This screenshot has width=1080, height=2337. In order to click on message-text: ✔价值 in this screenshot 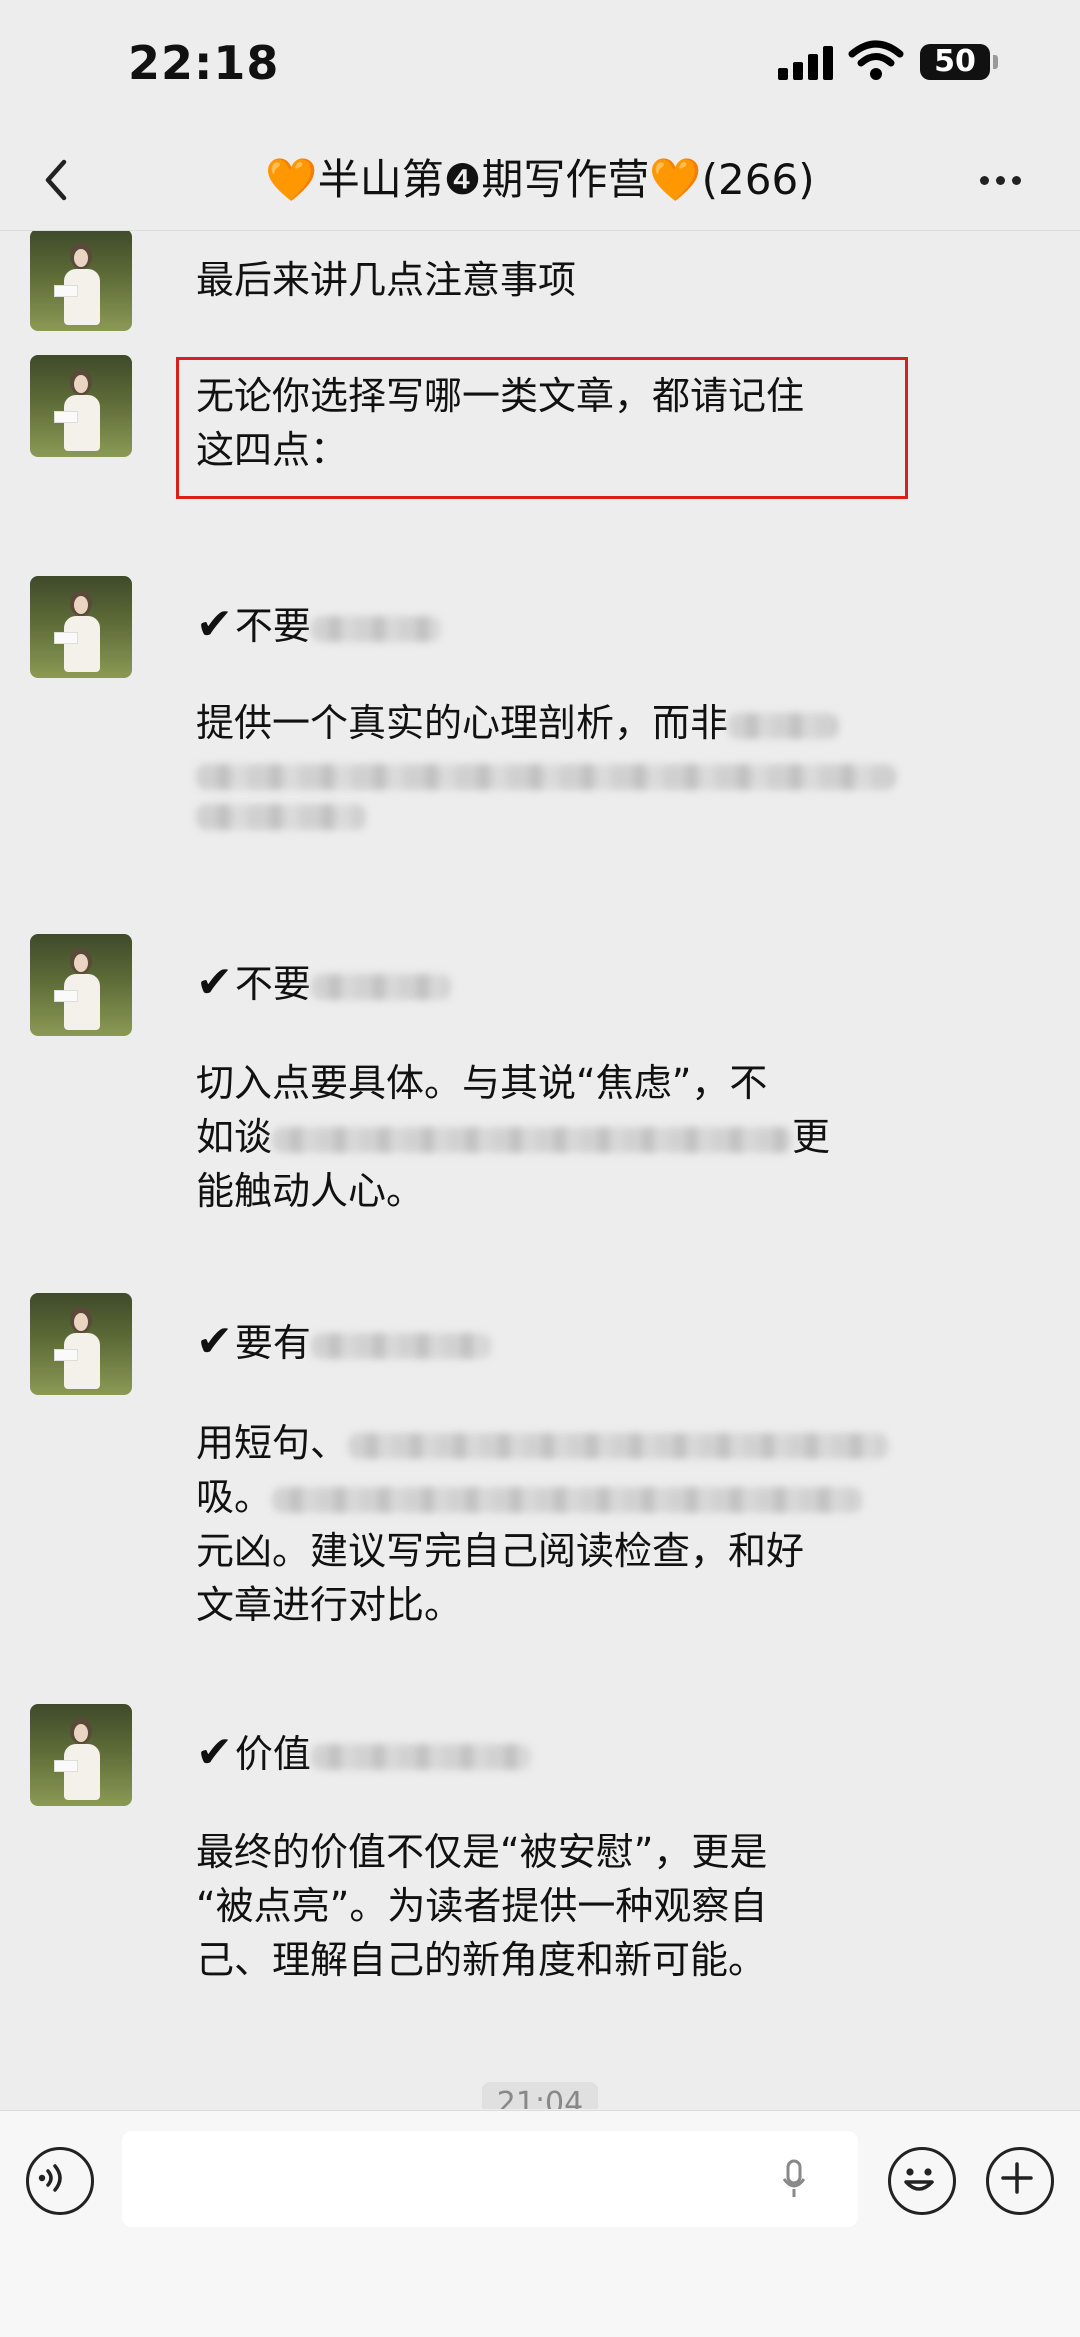, I will do `click(556, 1753)`.